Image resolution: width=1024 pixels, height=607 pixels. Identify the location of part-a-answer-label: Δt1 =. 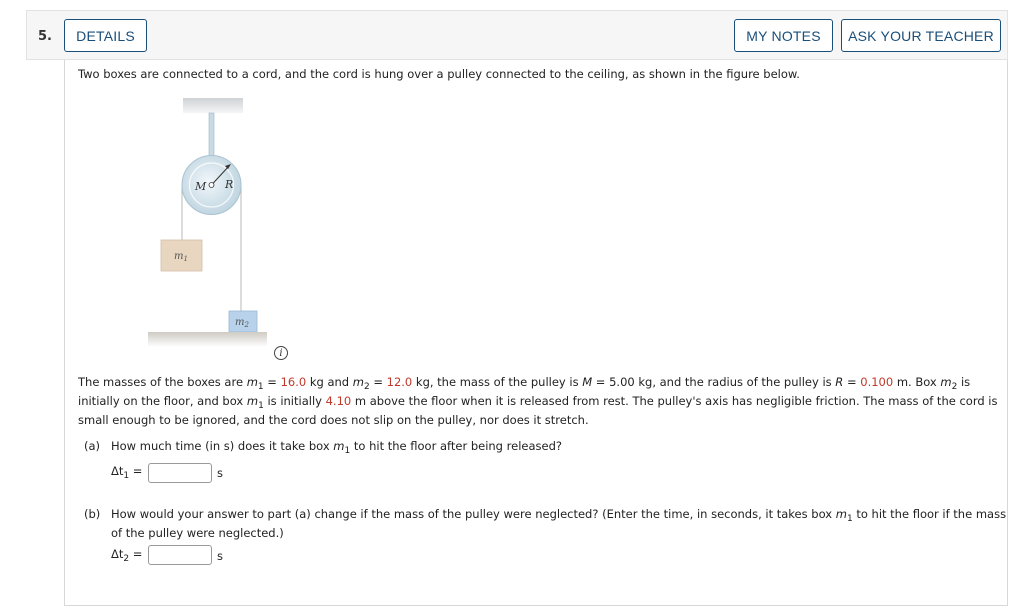
(127, 472).